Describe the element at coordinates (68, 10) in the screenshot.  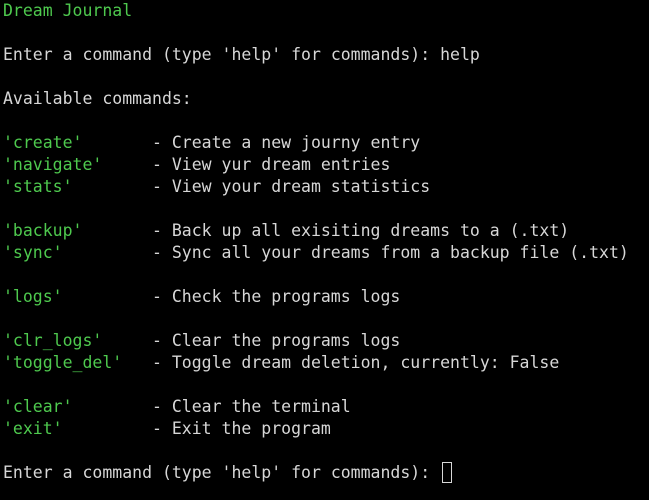
I see `app-title: Dream Journal` at that location.